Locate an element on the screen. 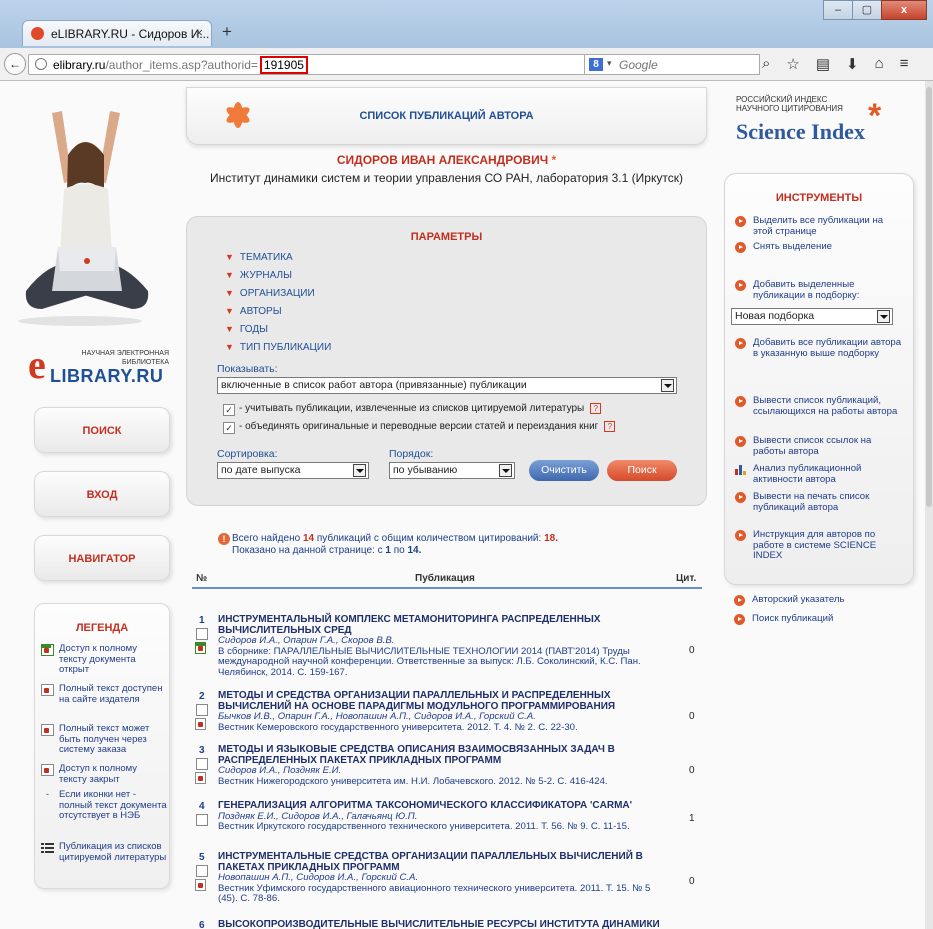  facet-topic: ▼ ТЕМАТИКА is located at coordinates (259, 257).